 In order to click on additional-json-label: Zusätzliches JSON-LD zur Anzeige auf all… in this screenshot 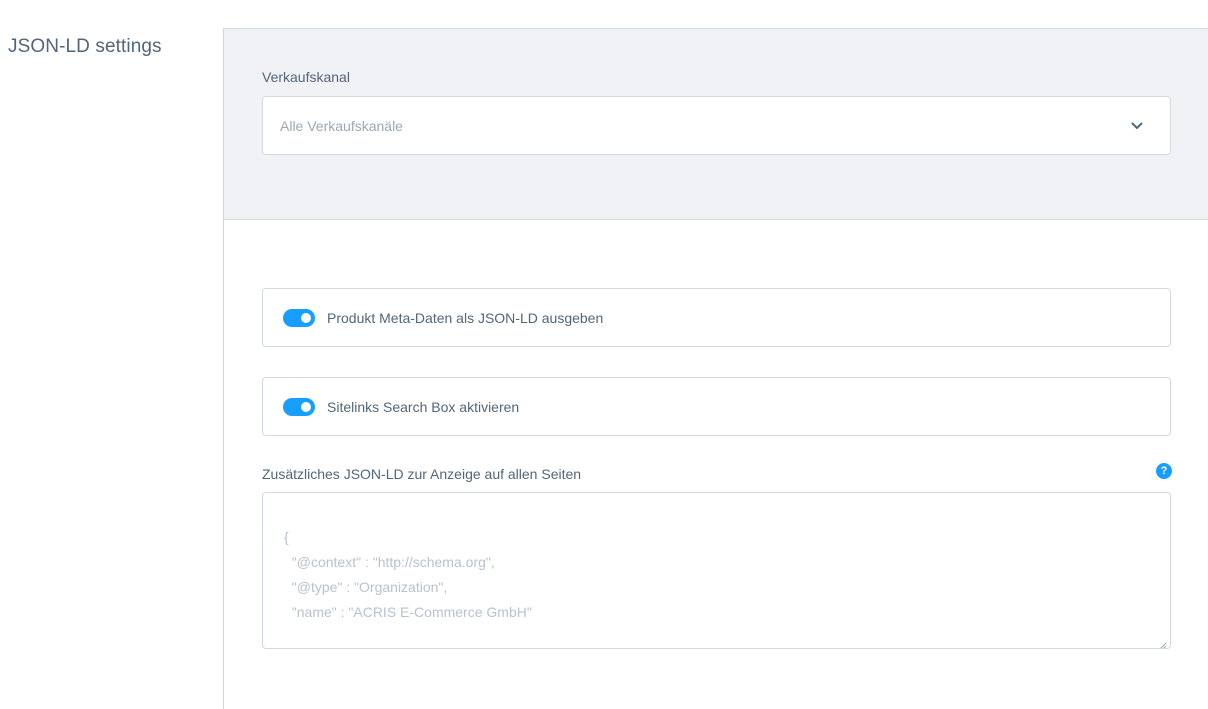, I will do `click(422, 474)`.